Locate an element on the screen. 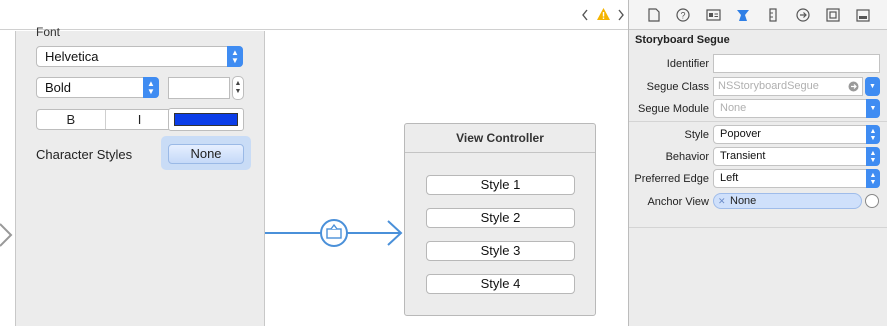 Image resolution: width=887 pixels, height=326 pixels. font-size-field is located at coordinates (199, 88).